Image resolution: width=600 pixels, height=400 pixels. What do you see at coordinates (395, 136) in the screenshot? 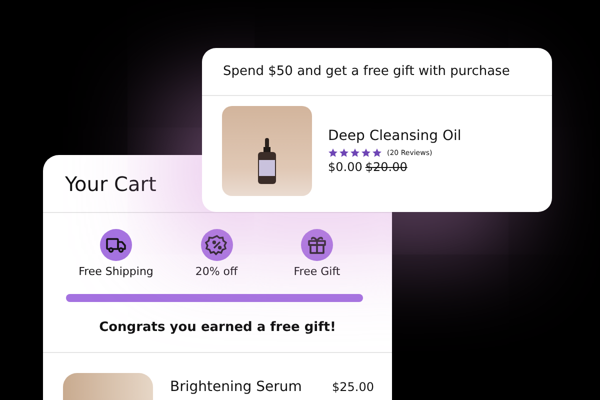
I see `product-name: Deep Cleansing Oil` at bounding box center [395, 136].